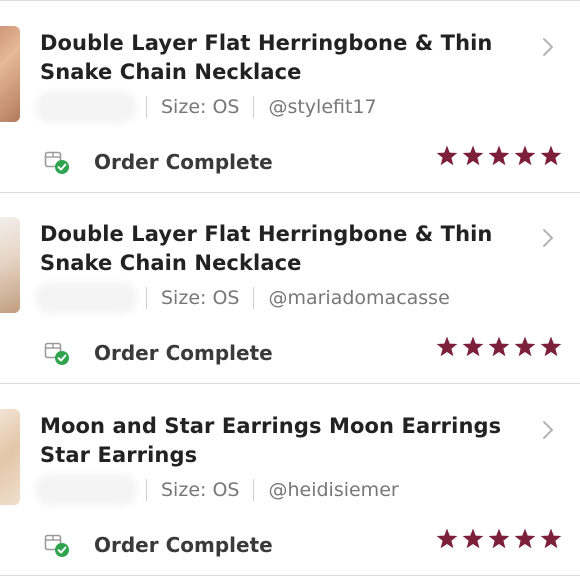 Image resolution: width=580 pixels, height=580 pixels. Describe the element at coordinates (322, 107) in the screenshot. I see `seller-username: @stylefit17` at that location.